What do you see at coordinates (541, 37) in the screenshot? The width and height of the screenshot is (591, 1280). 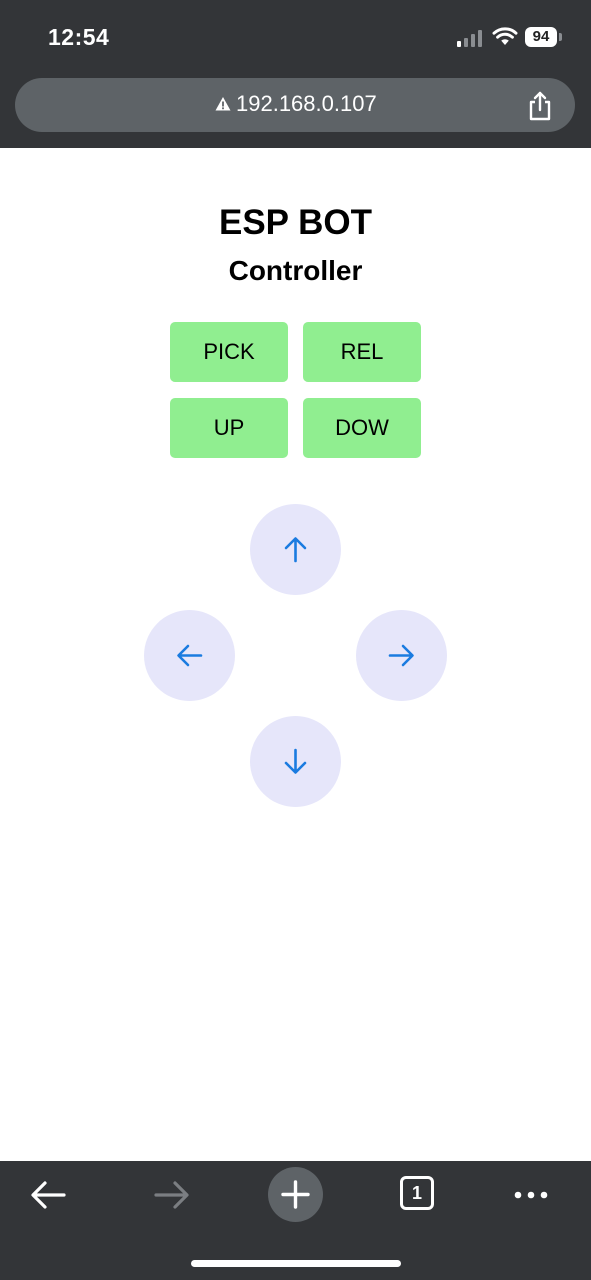 I see `battery-level: 94` at bounding box center [541, 37].